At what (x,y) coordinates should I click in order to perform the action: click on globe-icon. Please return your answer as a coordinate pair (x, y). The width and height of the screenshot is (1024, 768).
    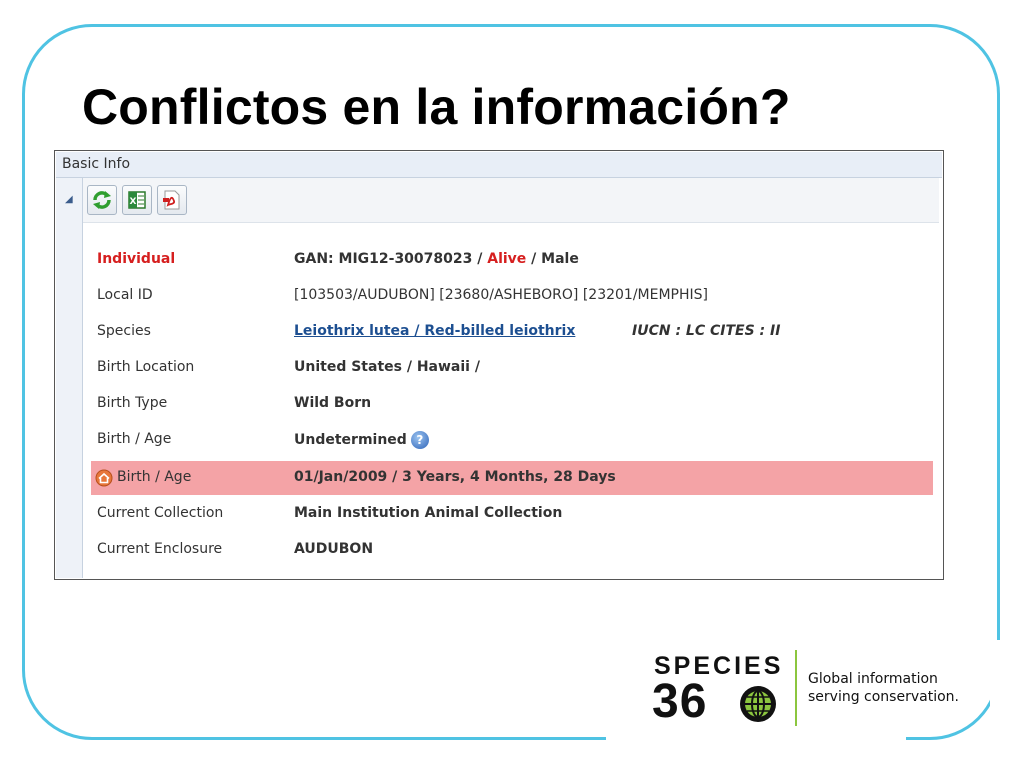
    Looking at the image, I should click on (758, 704).